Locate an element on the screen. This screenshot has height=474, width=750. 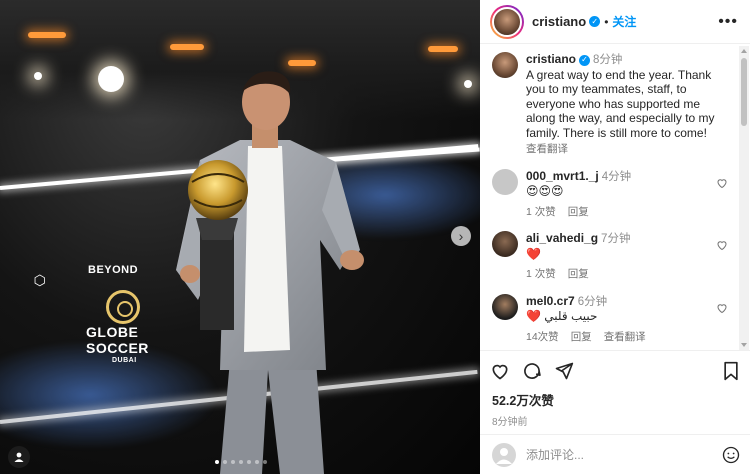
commenter-name: ali_vahedi_g is located at coordinates (562, 238).